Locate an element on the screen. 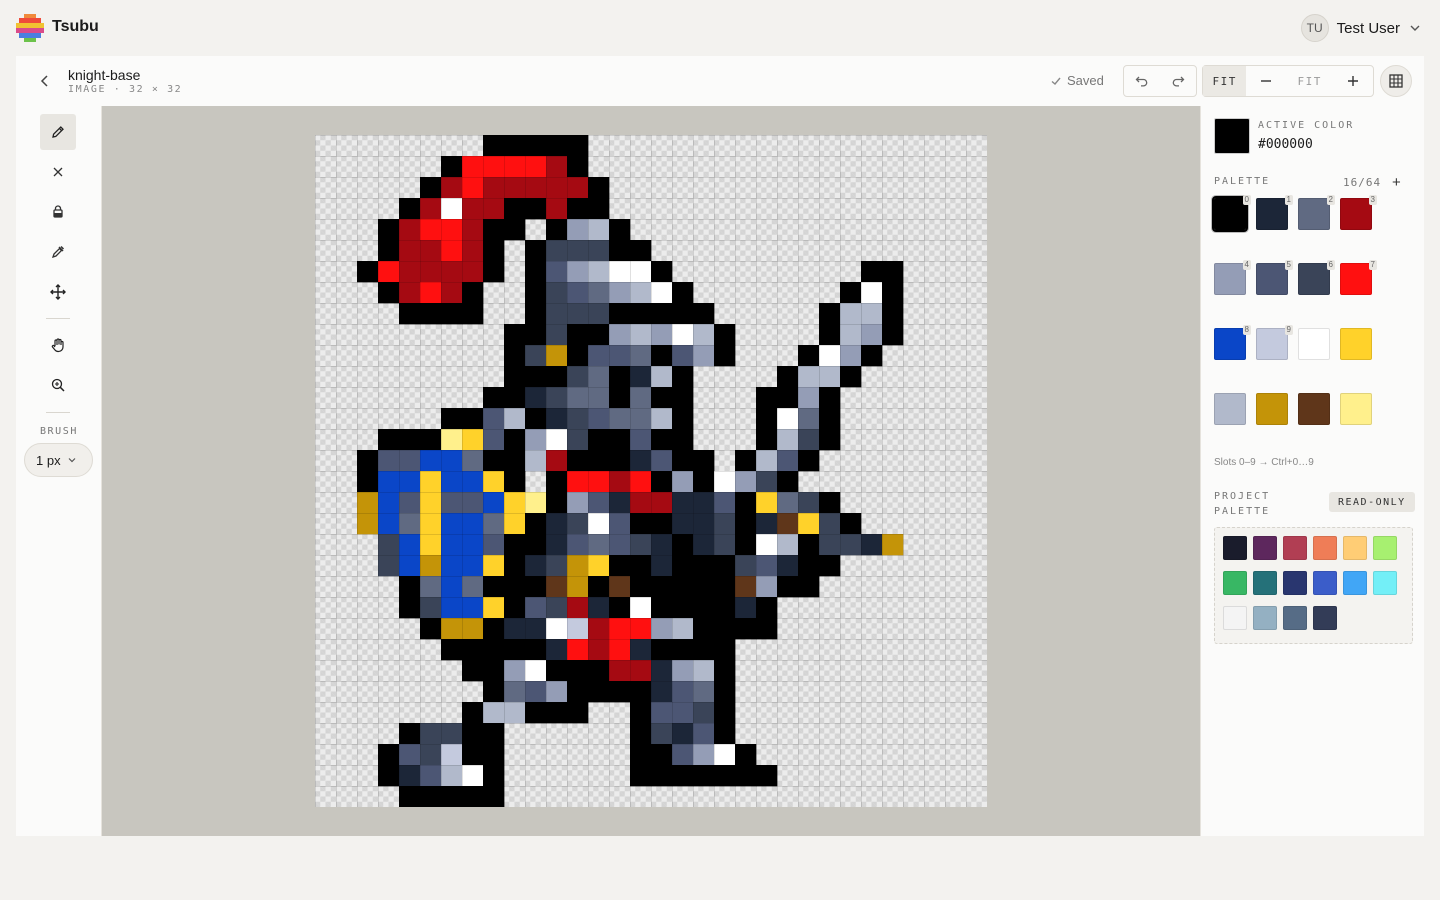 This screenshot has height=900, width=1440. palette-swatch: 6 is located at coordinates (1316, 277).